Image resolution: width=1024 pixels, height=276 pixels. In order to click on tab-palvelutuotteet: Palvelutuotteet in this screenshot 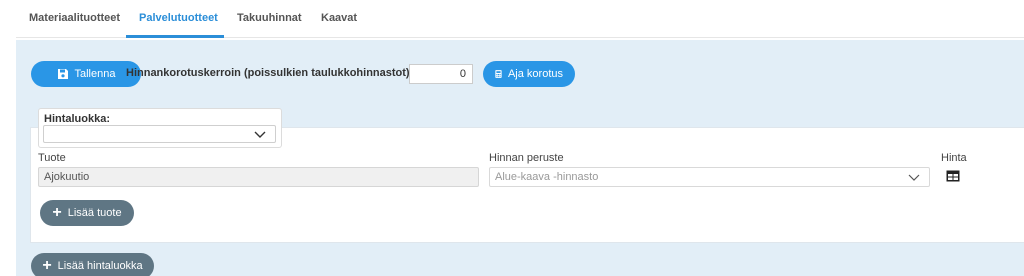, I will do `click(178, 18)`.